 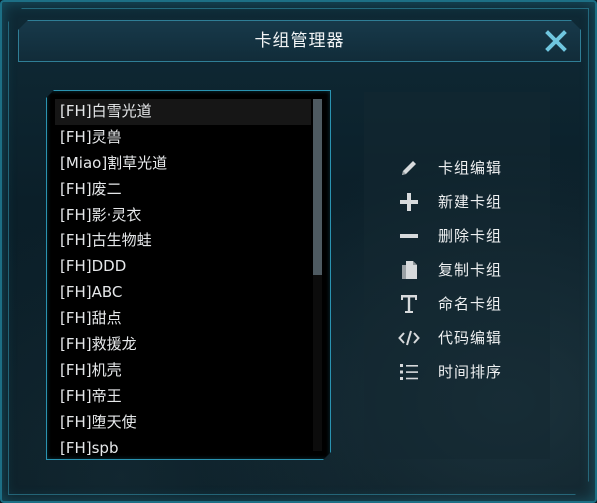 What do you see at coordinates (409, 270) in the screenshot?
I see `copy-icon` at bounding box center [409, 270].